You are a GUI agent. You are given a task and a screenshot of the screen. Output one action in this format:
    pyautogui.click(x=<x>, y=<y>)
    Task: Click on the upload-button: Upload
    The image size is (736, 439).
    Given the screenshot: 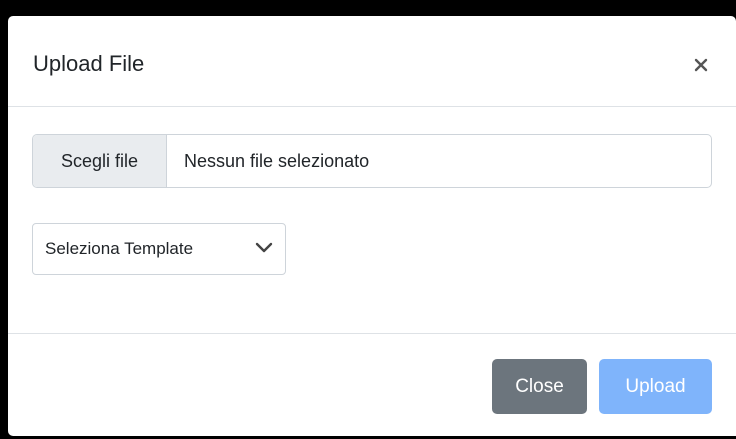 What is the action you would take?
    pyautogui.click(x=655, y=386)
    